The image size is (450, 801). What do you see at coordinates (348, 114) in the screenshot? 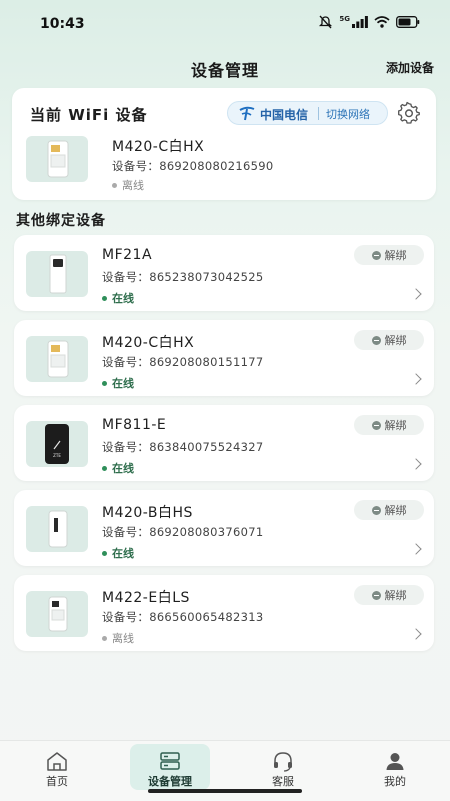
I see `switch-network-button: 切换网络` at bounding box center [348, 114].